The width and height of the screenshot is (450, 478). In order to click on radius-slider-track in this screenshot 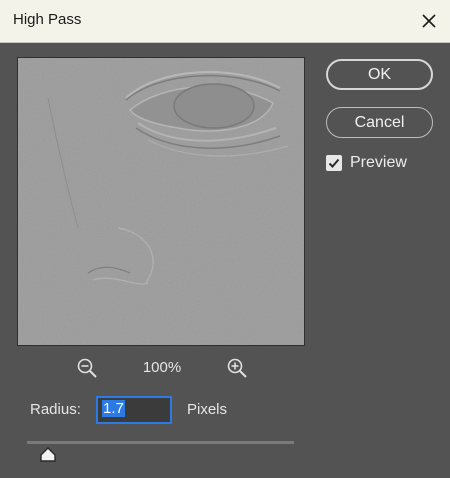, I will do `click(160, 442)`.